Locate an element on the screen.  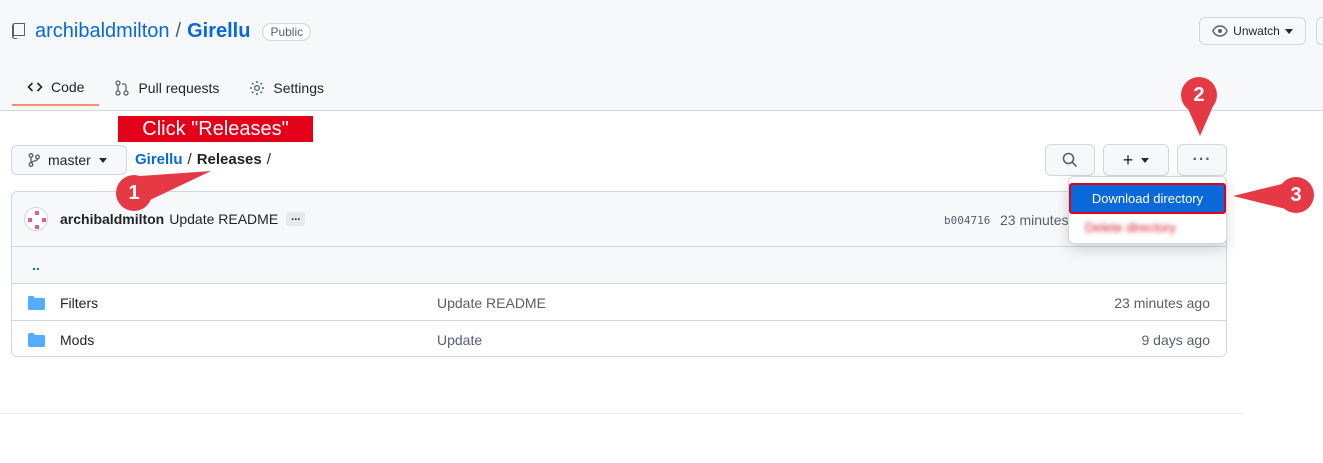
file-commit-time: 23 minutes ago is located at coordinates (1162, 303).